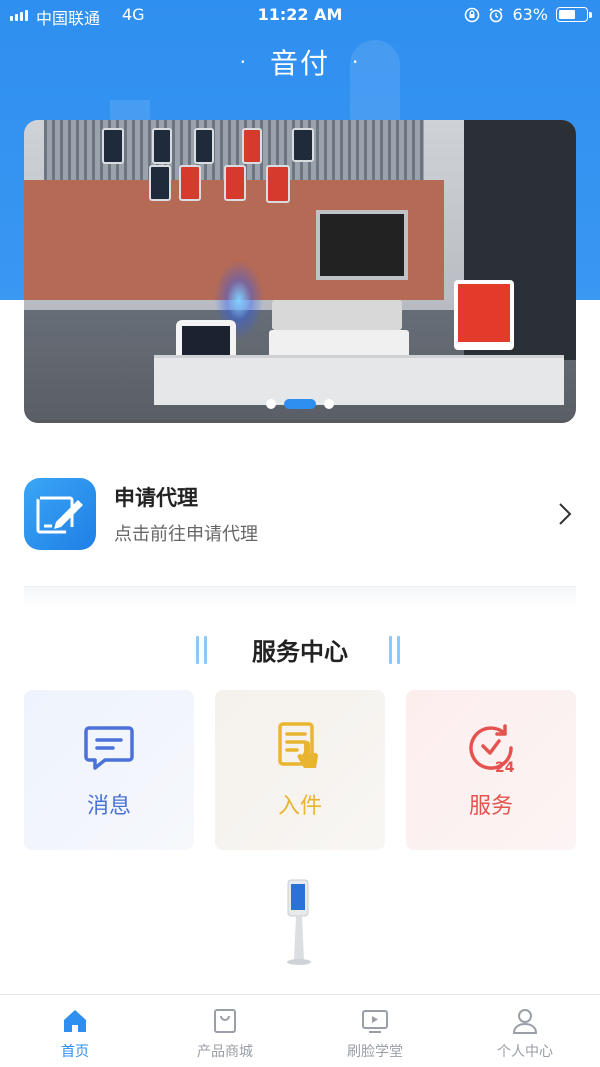 Image resolution: width=600 pixels, height=1067 pixels. I want to click on tab-academy: 刷脸学堂, so click(375, 1031).